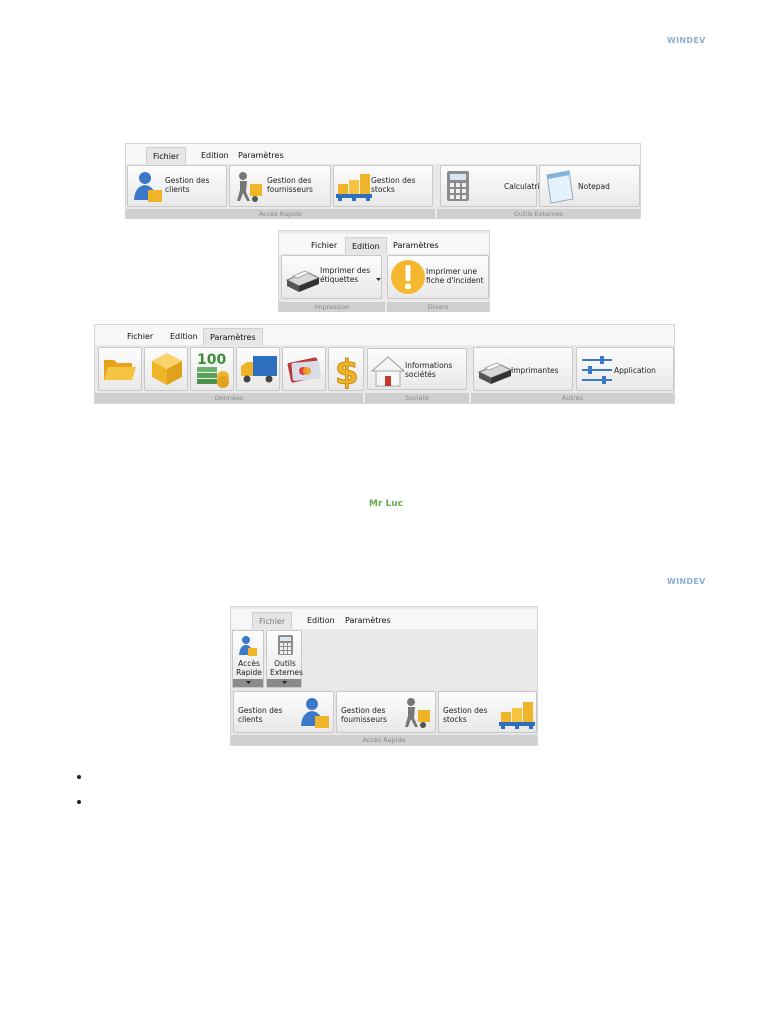 This screenshot has height=1024, width=768. What do you see at coordinates (438, 307) in the screenshot?
I see `group-divers: Divers` at bounding box center [438, 307].